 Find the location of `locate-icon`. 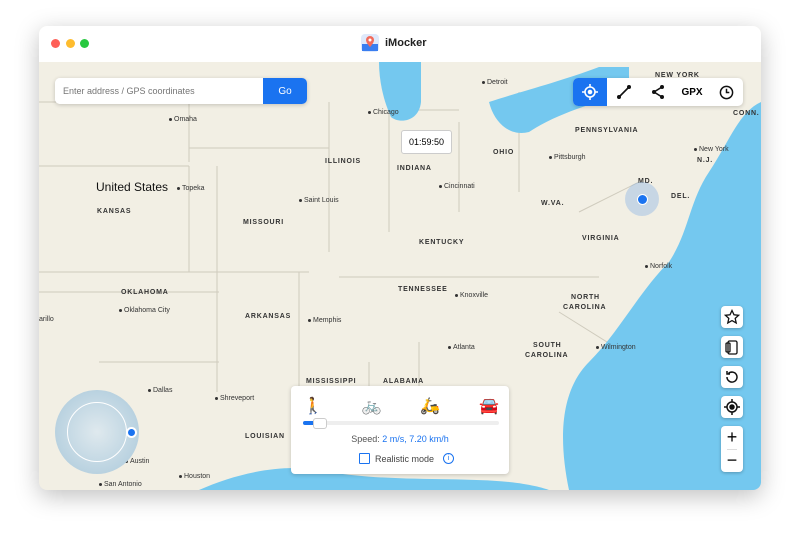

locate-icon is located at coordinates (732, 407).